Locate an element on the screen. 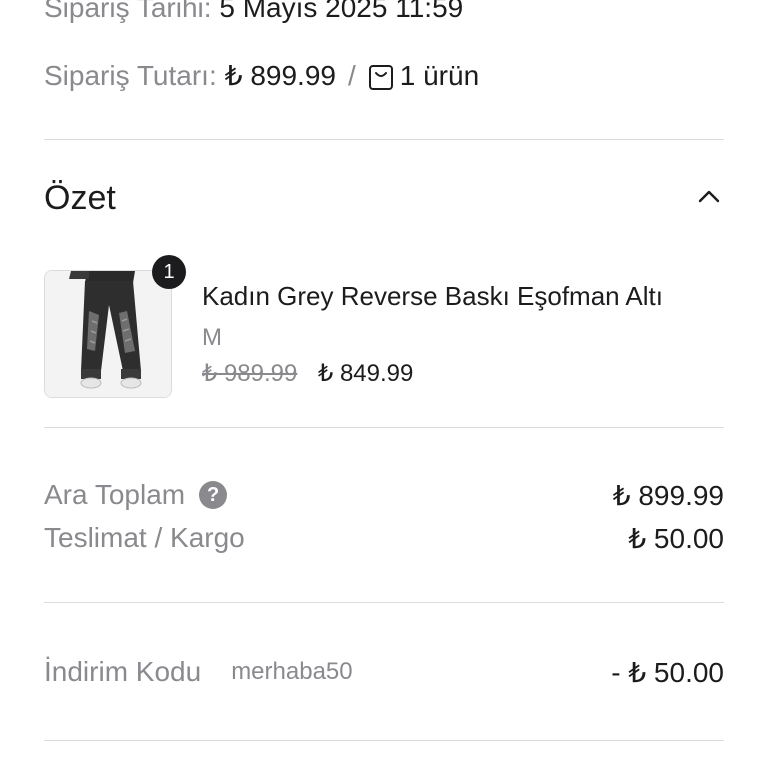 This screenshot has height=768, width=768. discount-label: İndirim Kodu is located at coordinates (123, 671).